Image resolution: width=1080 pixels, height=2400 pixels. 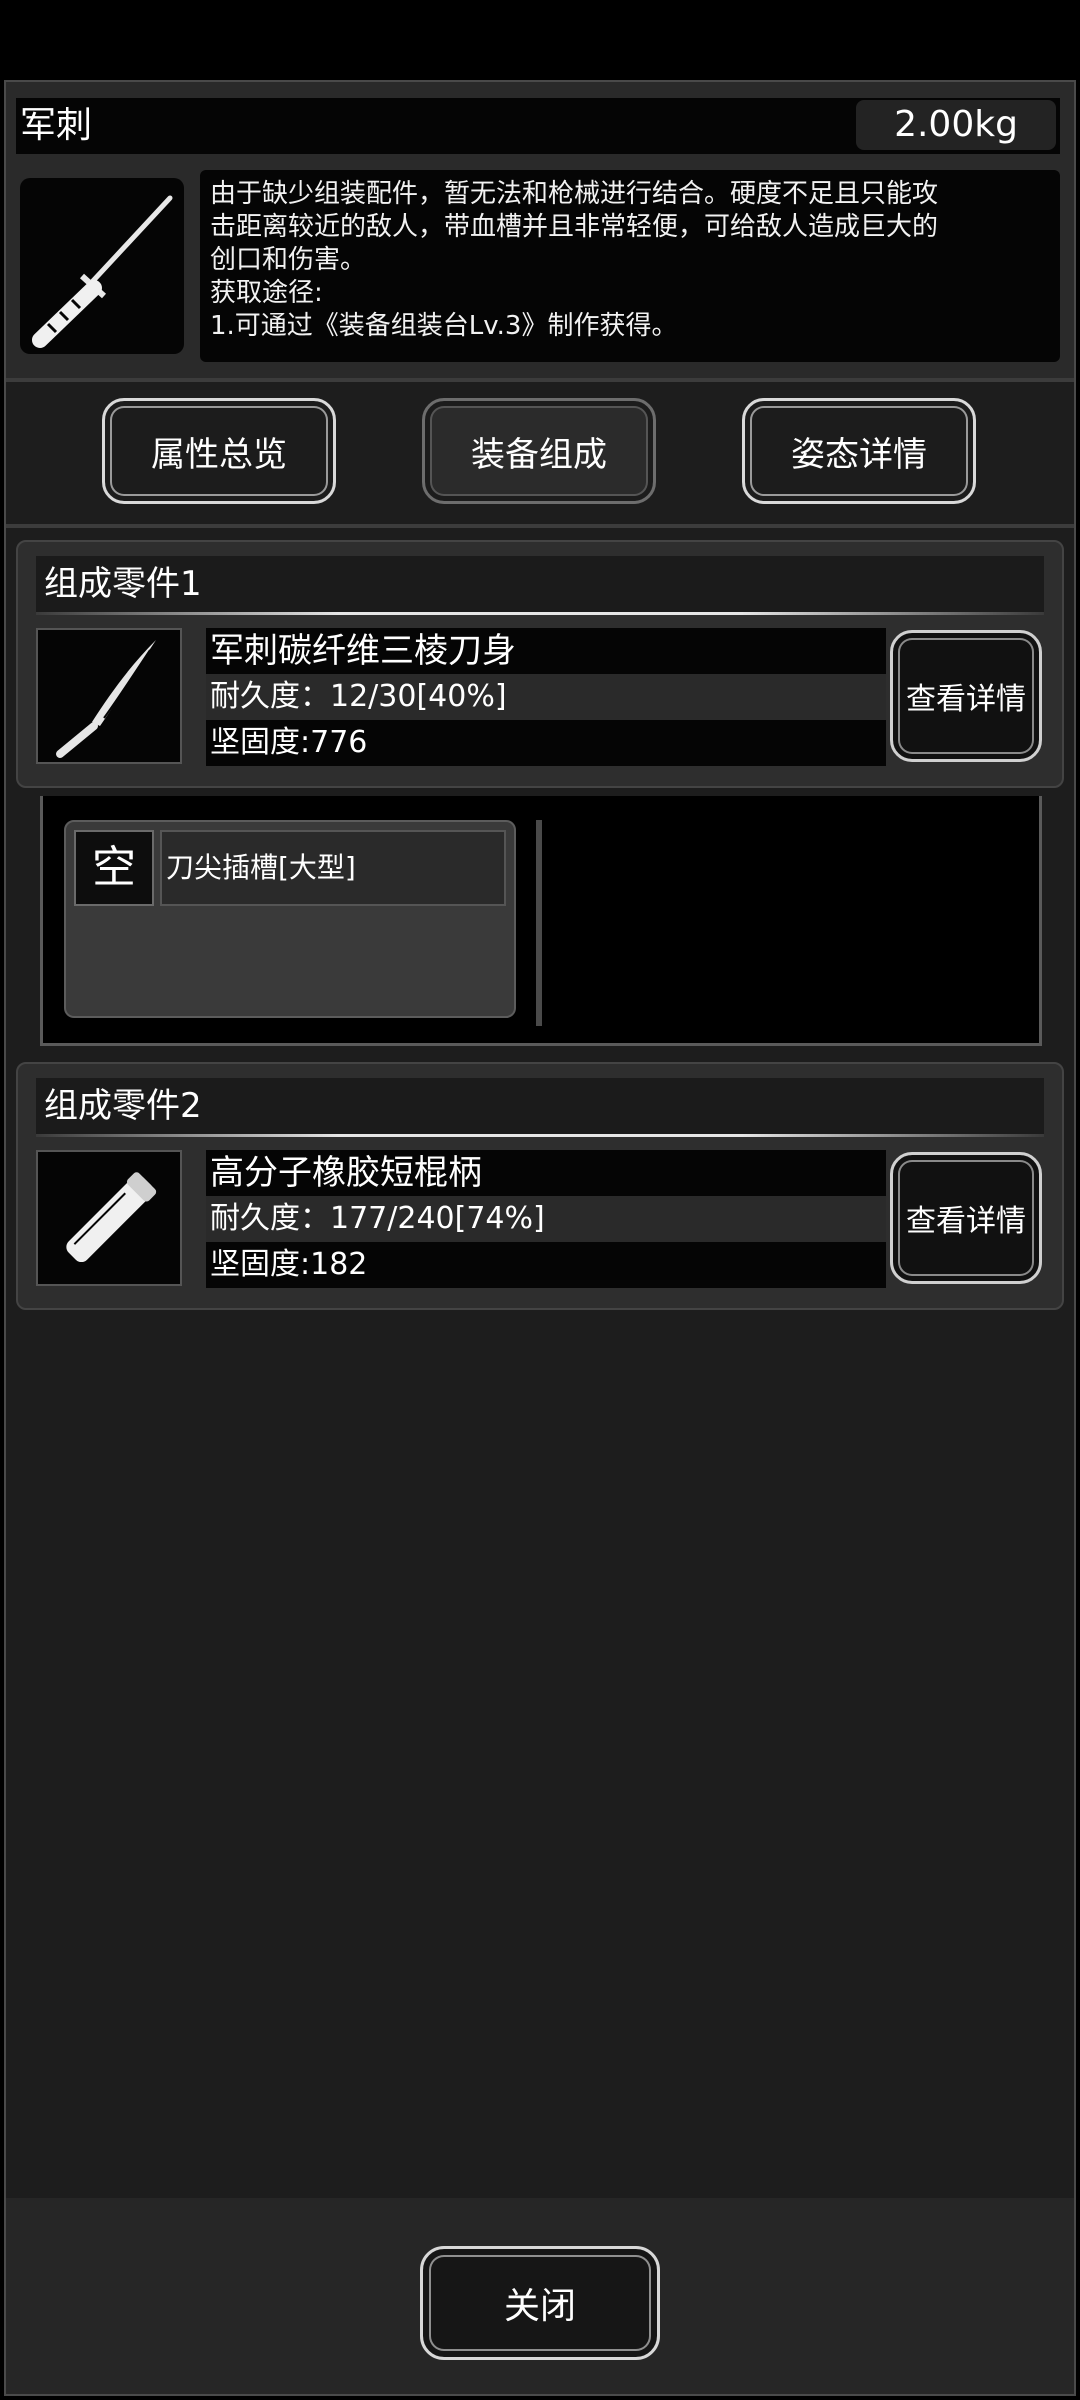 I want to click on component-info: 高分子橡胶短棍柄 耐久度：177/240[74%] 坚固度:182, so click(x=546, y=1219).